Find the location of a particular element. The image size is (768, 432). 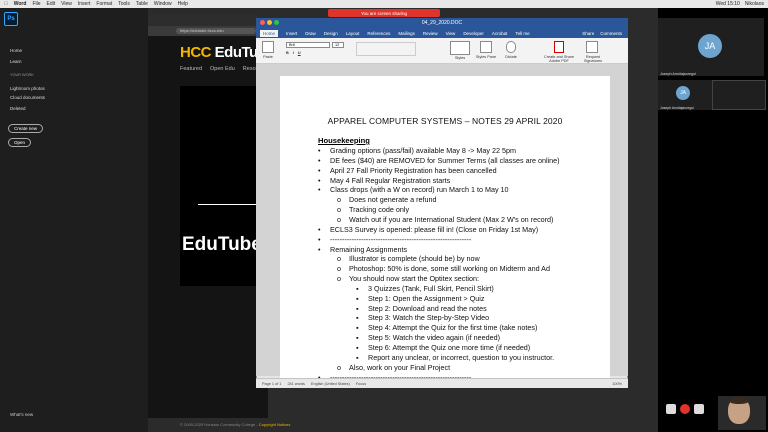

maximize-icon is located at coordinates (276, 22).